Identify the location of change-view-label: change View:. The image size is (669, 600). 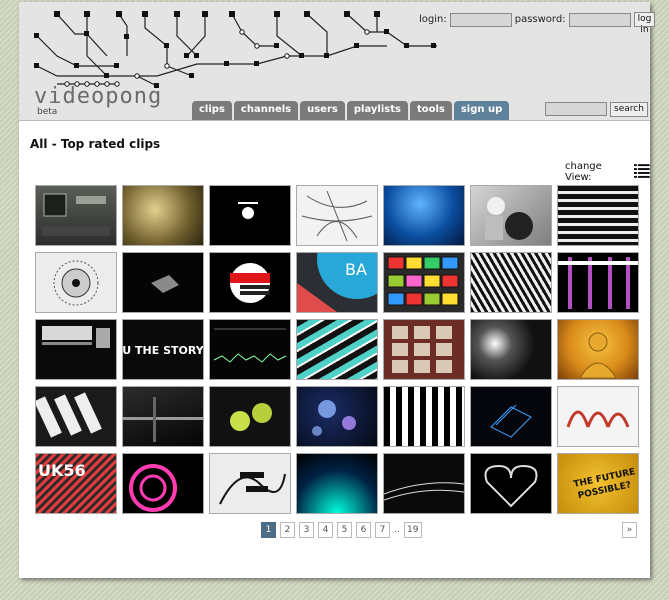
(583, 172).